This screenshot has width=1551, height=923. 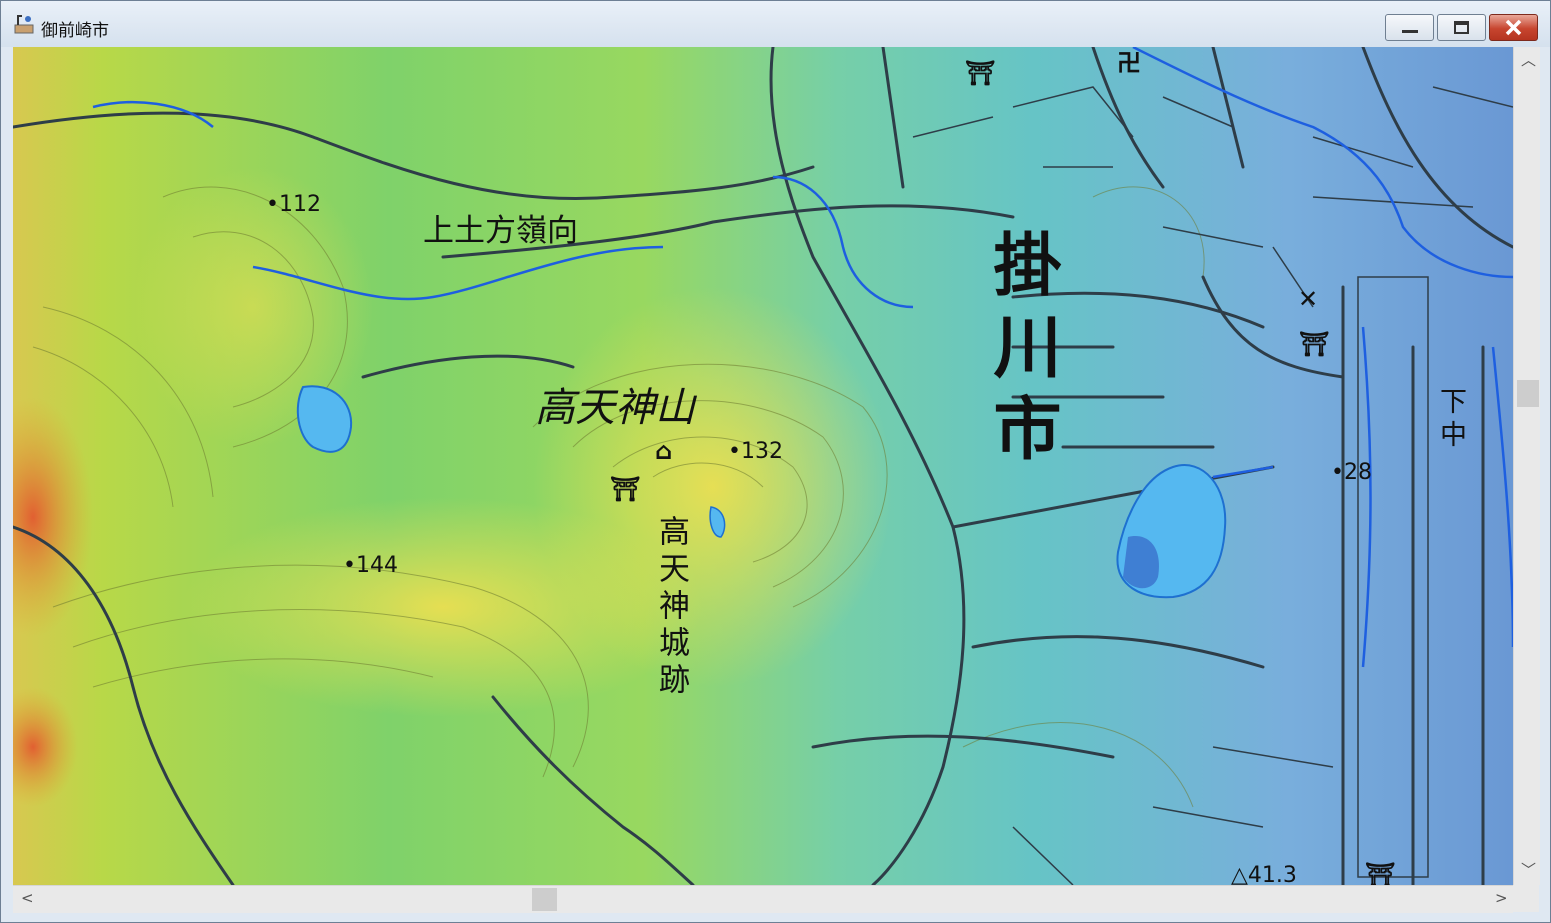 I want to click on maximize-icon, so click(x=1461, y=27).